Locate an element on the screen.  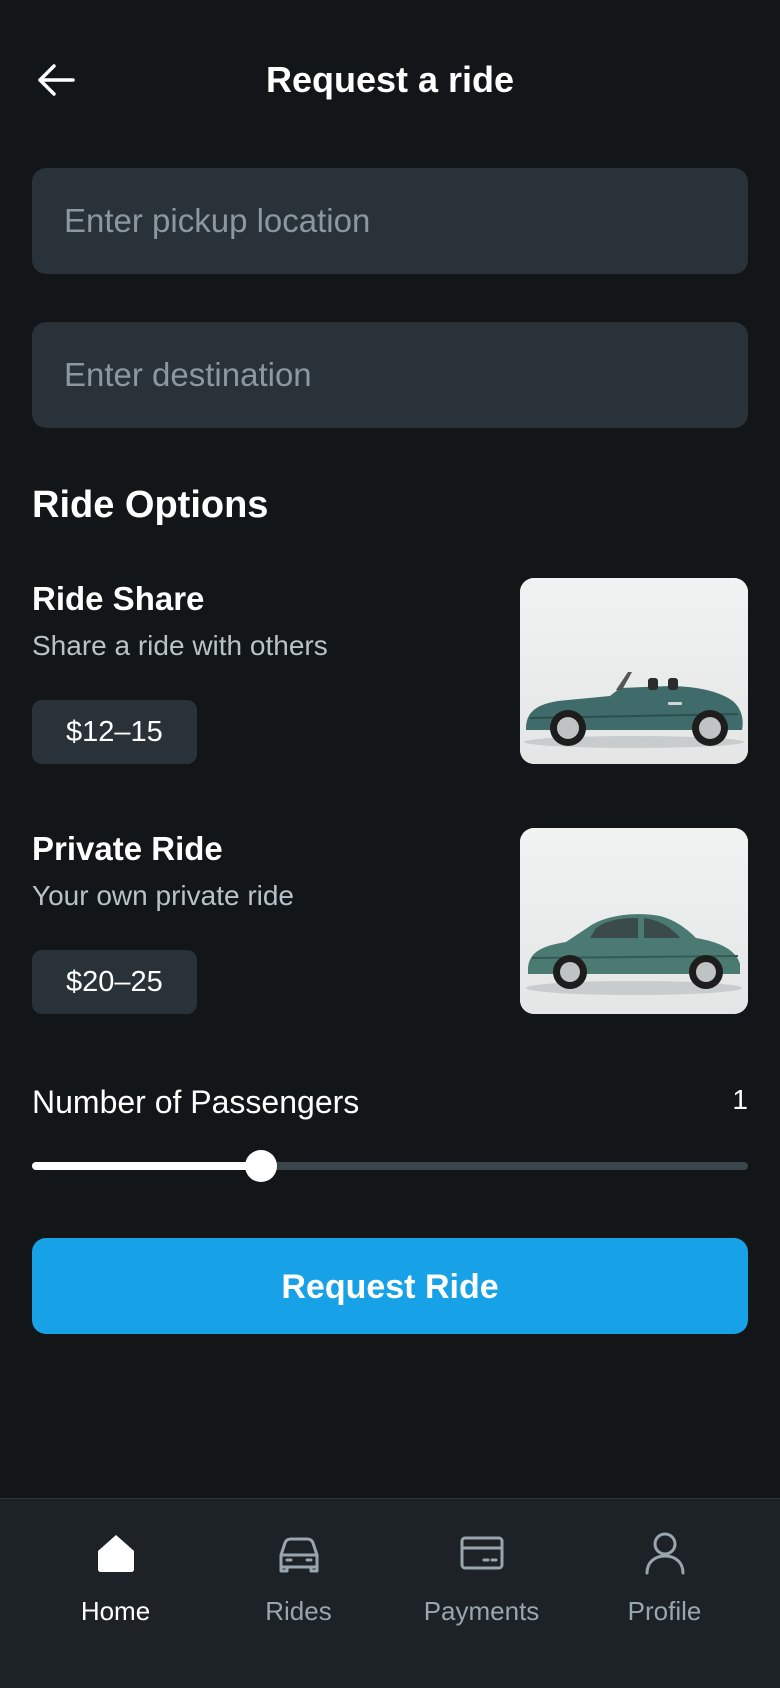
ride-option-description: Your own private ride is located at coordinates (163, 895).